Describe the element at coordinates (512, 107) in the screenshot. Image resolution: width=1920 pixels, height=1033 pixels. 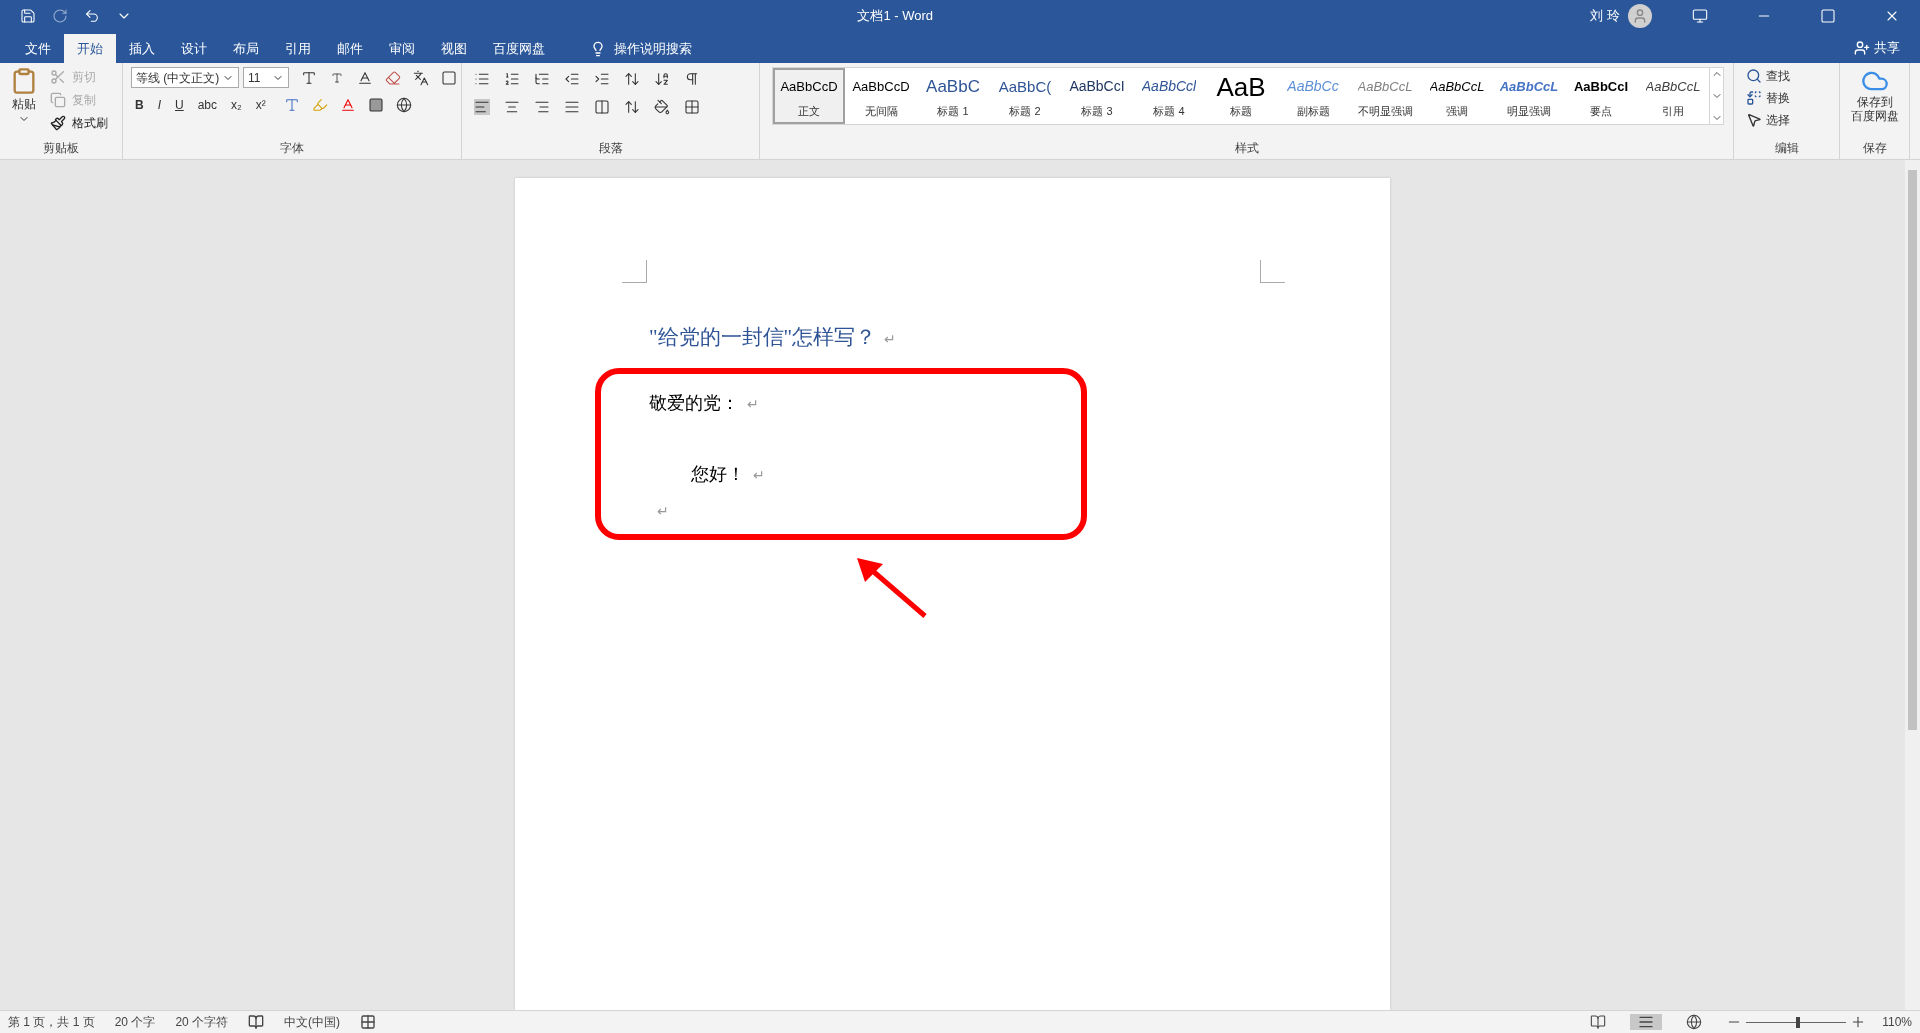
I see `align-center-icon` at that location.